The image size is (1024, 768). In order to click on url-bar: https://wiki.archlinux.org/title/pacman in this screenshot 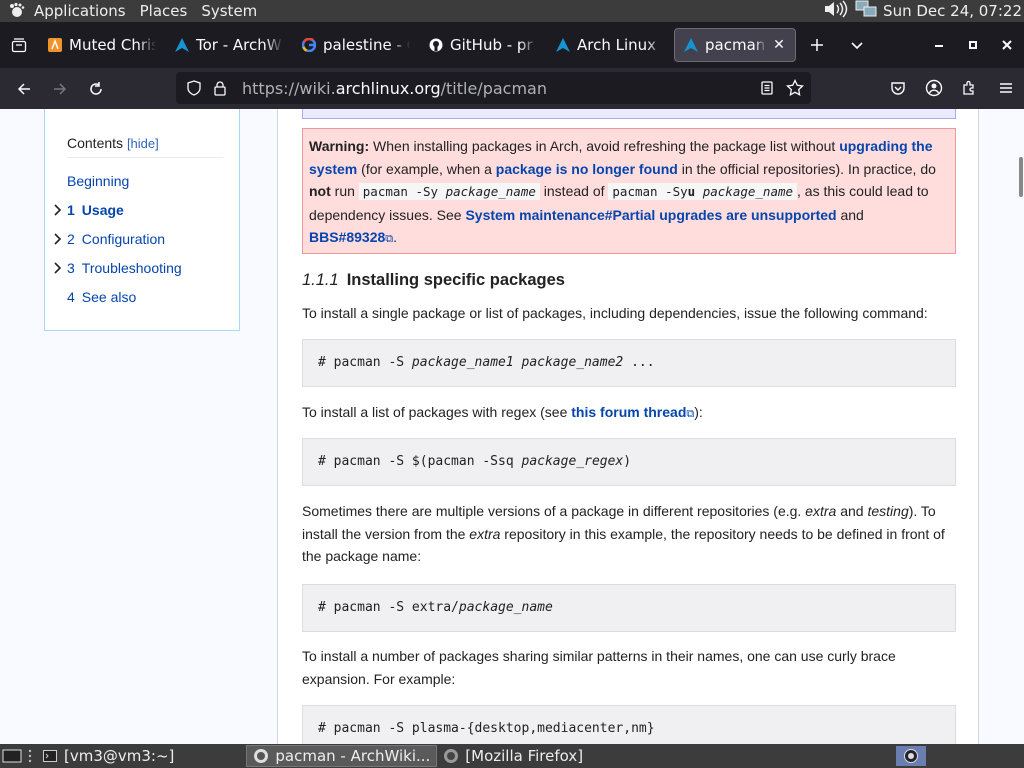, I will do `click(493, 88)`.